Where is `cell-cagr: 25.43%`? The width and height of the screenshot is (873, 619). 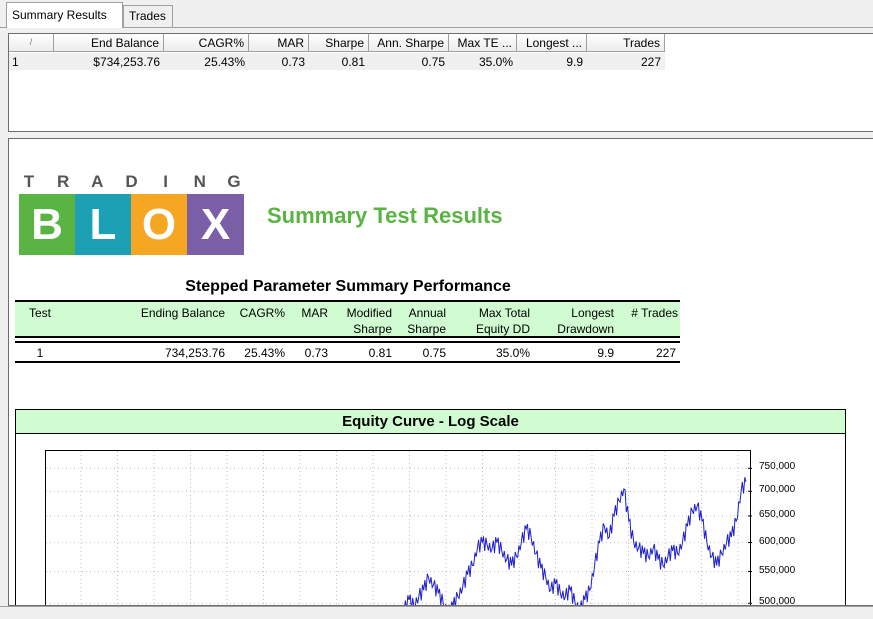 cell-cagr: 25.43% is located at coordinates (224, 62).